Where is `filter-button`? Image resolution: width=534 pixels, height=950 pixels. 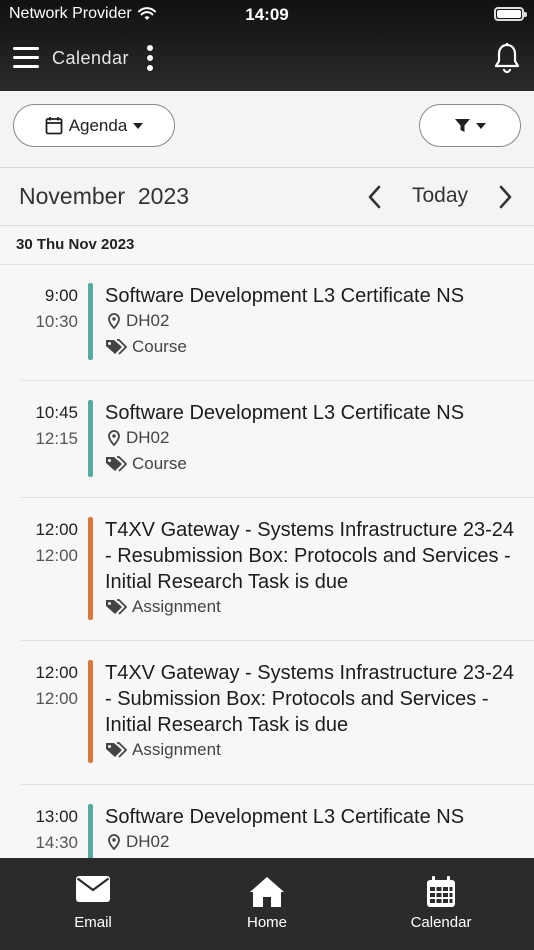 filter-button is located at coordinates (470, 125).